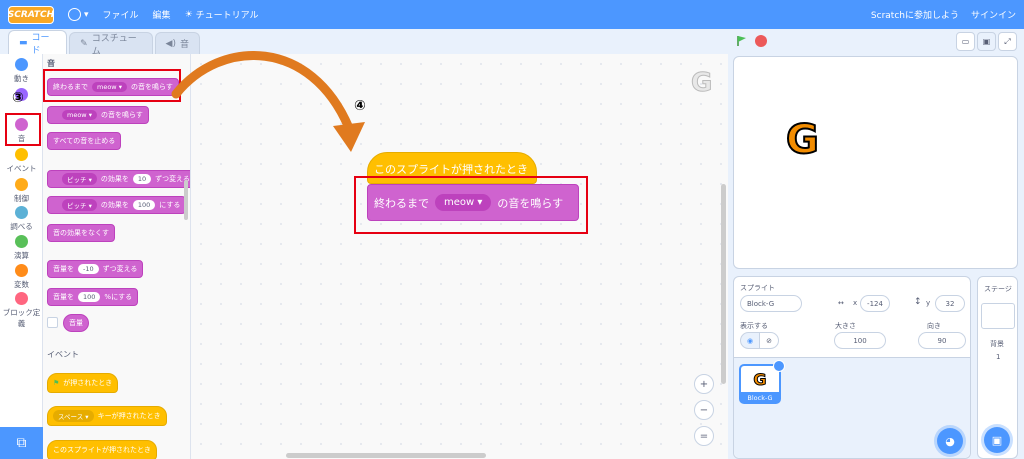 The width and height of the screenshot is (1024, 459). Describe the element at coordinates (38, 43) in the screenshot. I see `tab-code: ▬ コード` at that location.